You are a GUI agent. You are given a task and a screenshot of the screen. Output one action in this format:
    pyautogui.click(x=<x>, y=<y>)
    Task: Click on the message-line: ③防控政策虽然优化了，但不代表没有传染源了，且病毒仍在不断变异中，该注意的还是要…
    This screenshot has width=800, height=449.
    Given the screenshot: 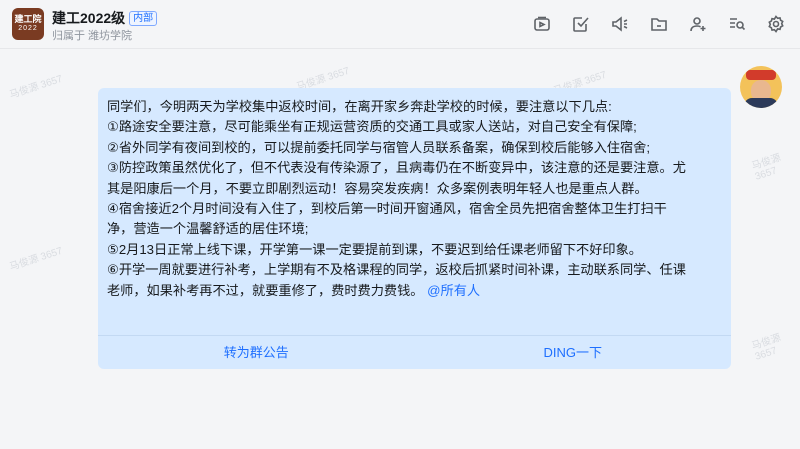 What is the action you would take?
    pyautogui.click(x=396, y=168)
    